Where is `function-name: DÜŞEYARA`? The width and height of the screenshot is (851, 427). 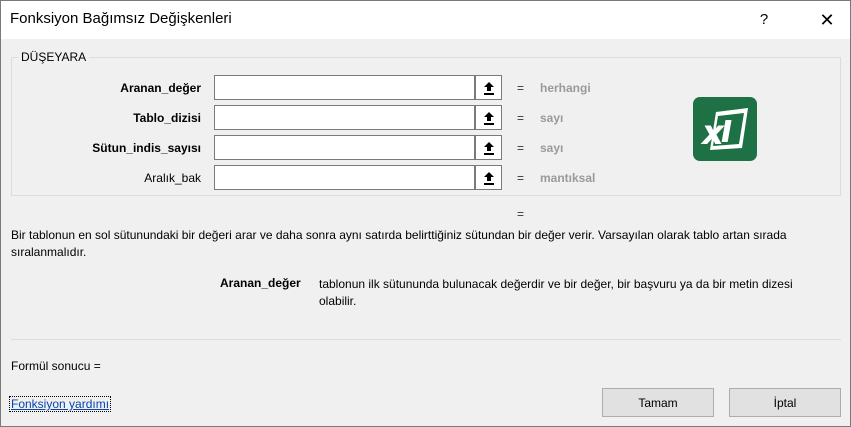 function-name: DÜŞEYARA is located at coordinates (54, 57).